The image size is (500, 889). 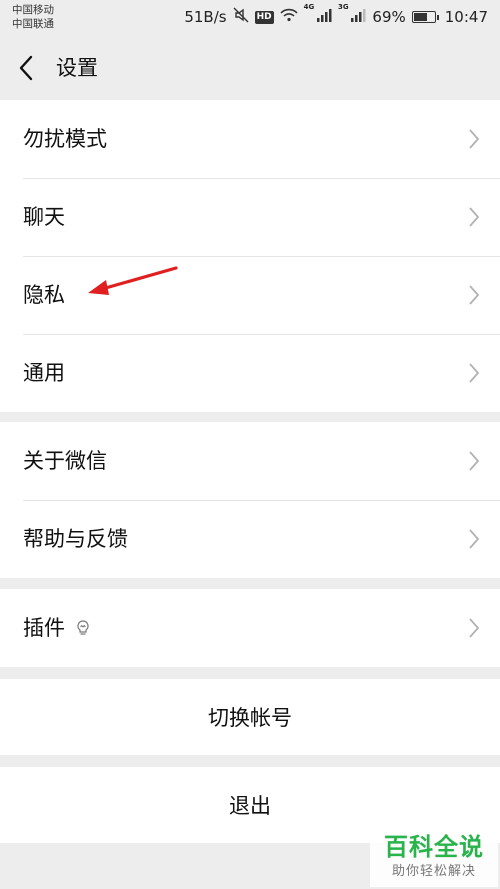 I want to click on wifi-icon, so click(x=289, y=17).